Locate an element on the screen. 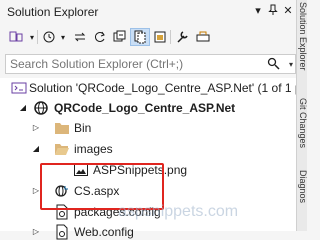 This screenshot has width=320, height=240. project-label: QRCode_Logo_Centre_ASP.Net is located at coordinates (145, 108).